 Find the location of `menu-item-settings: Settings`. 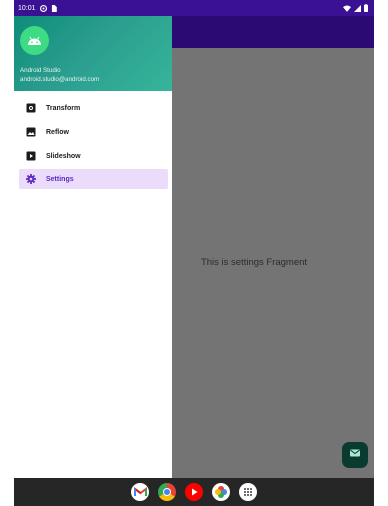

menu-item-settings: Settings is located at coordinates (93, 179).